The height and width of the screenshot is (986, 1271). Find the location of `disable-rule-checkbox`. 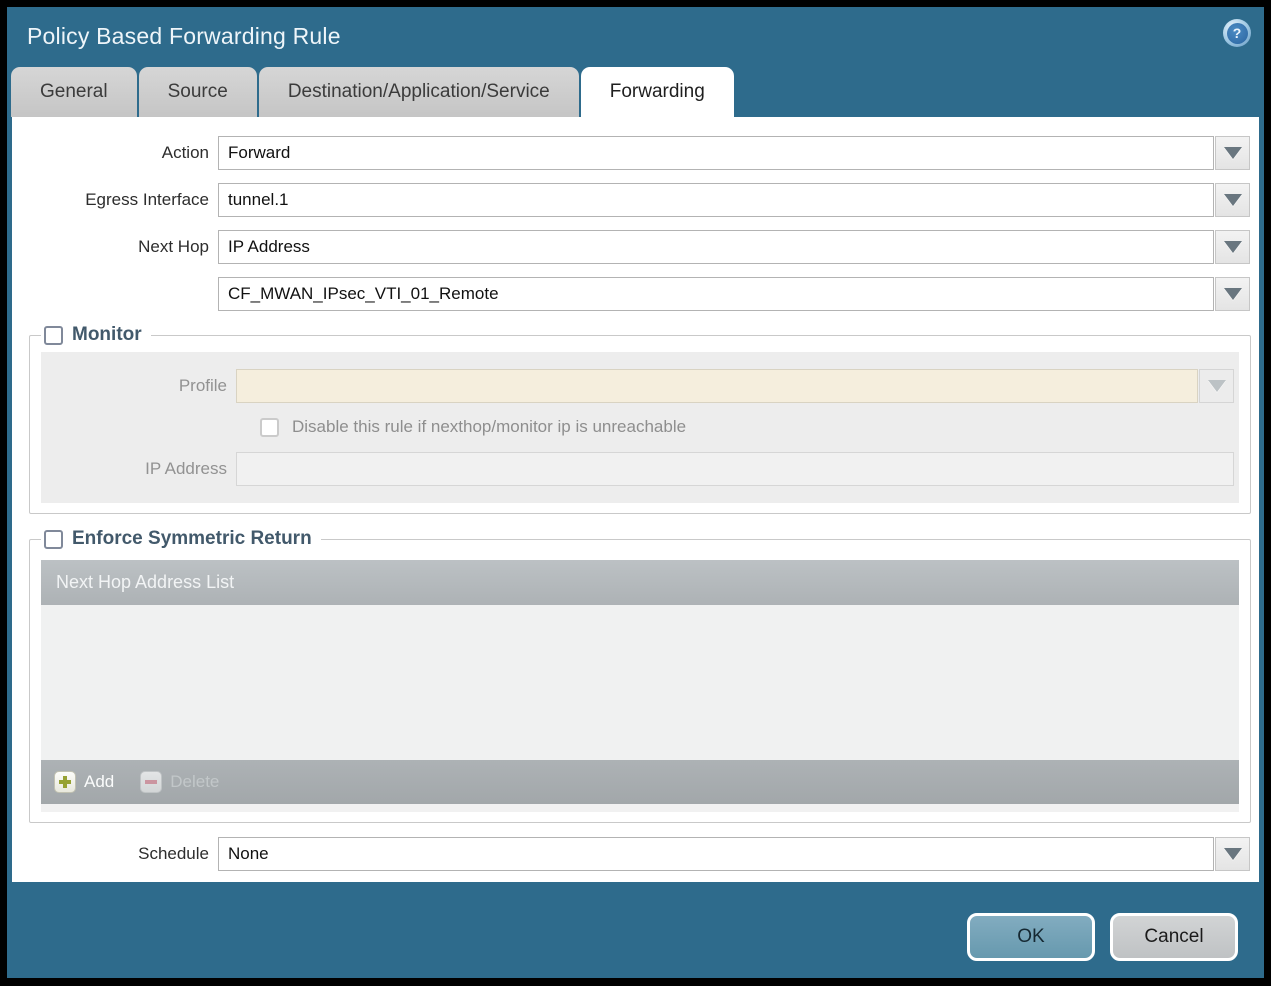

disable-rule-checkbox is located at coordinates (269, 427).